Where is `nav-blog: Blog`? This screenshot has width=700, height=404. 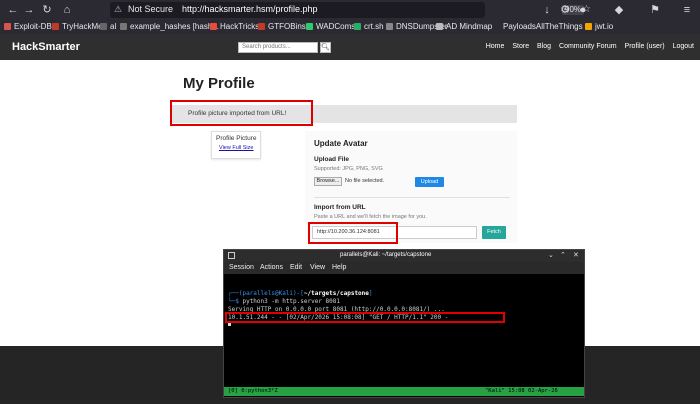
nav-blog: Blog is located at coordinates (544, 46).